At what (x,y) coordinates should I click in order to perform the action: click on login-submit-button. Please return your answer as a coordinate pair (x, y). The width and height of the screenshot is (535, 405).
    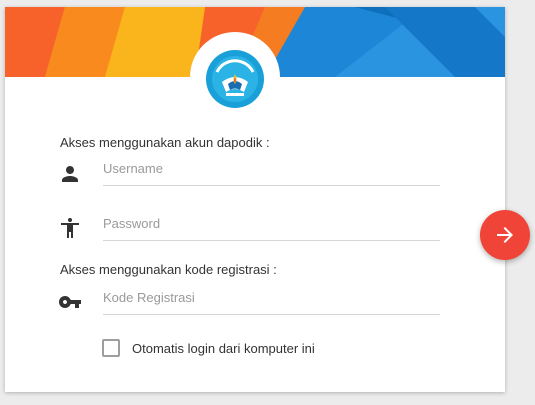
    Looking at the image, I should click on (505, 235).